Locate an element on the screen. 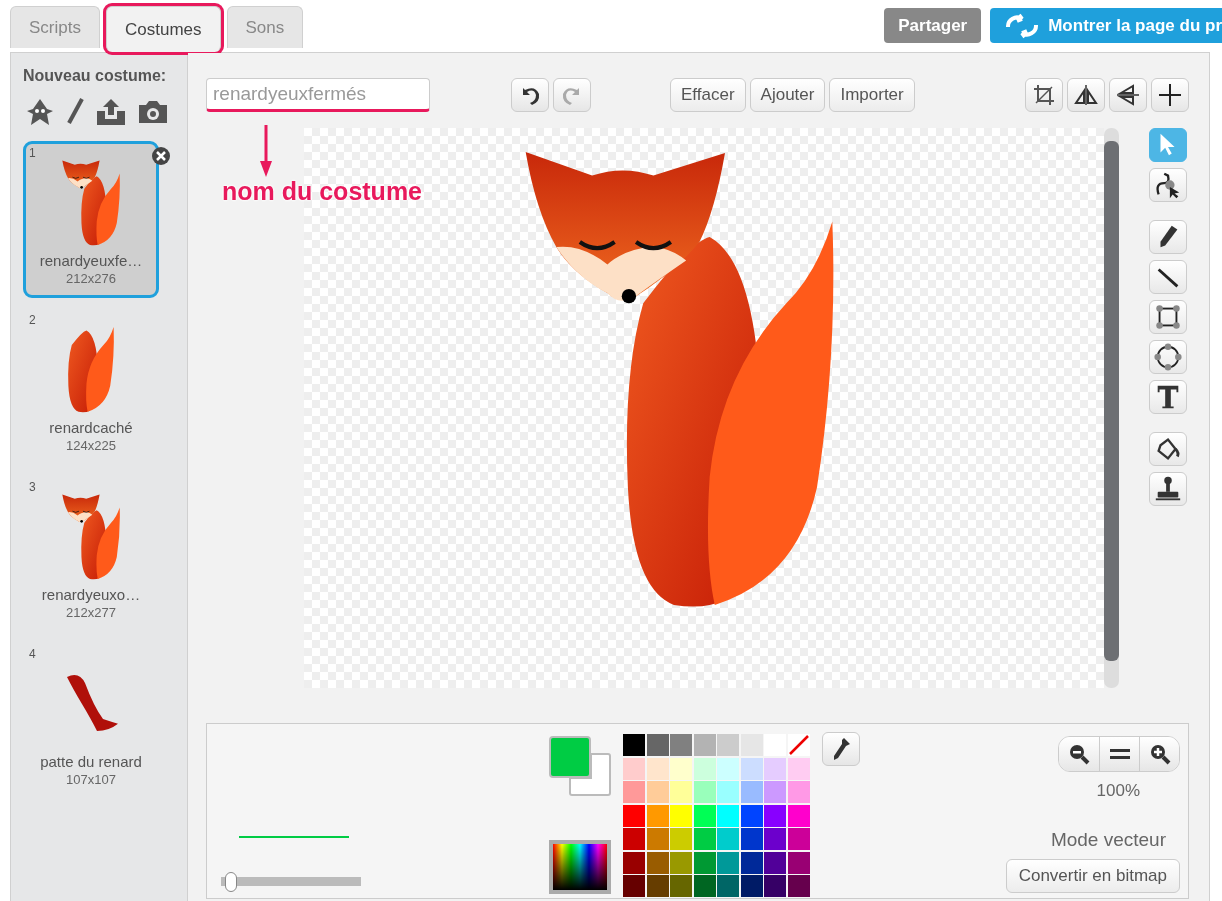 The height and width of the screenshot is (901, 1222). flip-horizontal-button is located at coordinates (1086, 95).